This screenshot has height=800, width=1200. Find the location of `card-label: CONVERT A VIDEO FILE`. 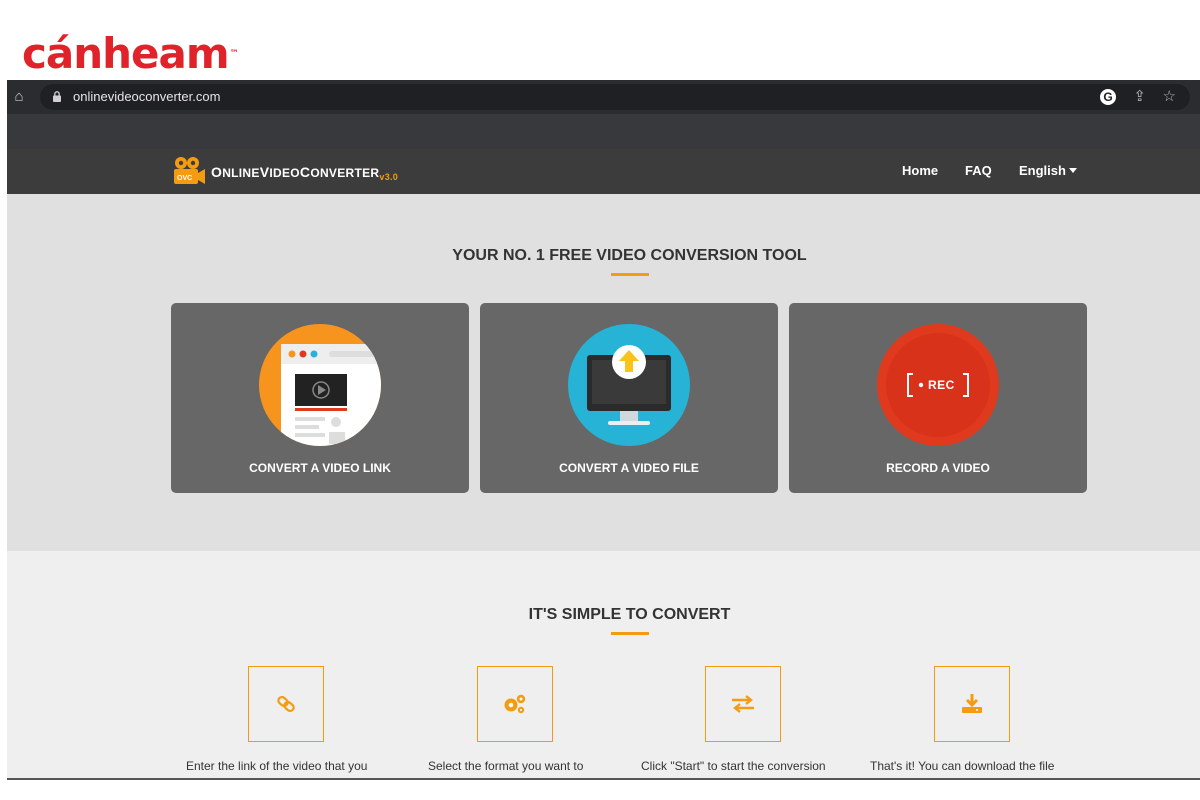

card-label: CONVERT A VIDEO FILE is located at coordinates (629, 468).